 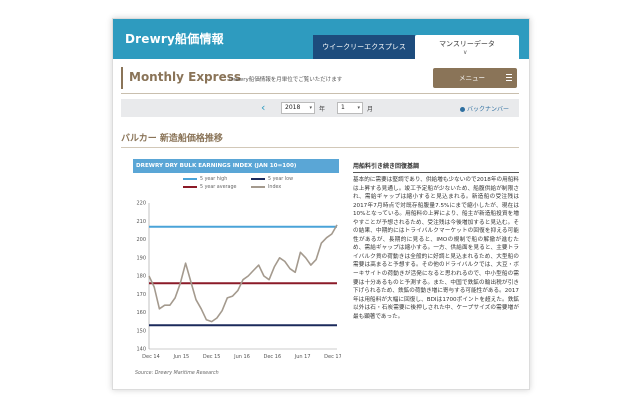 I want to click on legend-swatch-low, so click(x=258, y=178).